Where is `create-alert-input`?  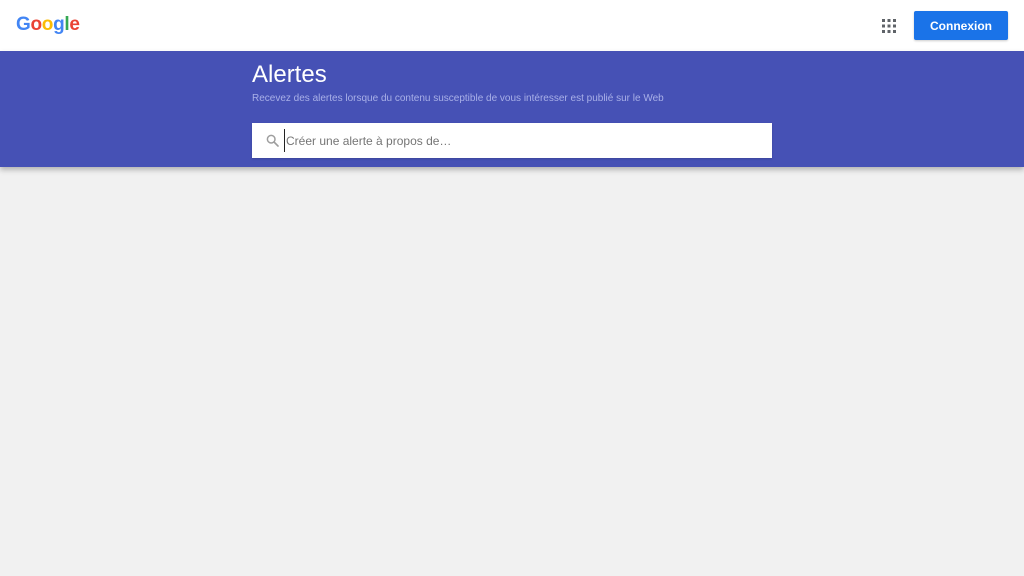
create-alert-input is located at coordinates (520, 140).